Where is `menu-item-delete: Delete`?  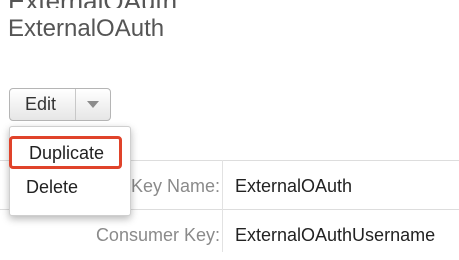
menu-item-delete: Delete is located at coordinates (52, 187).